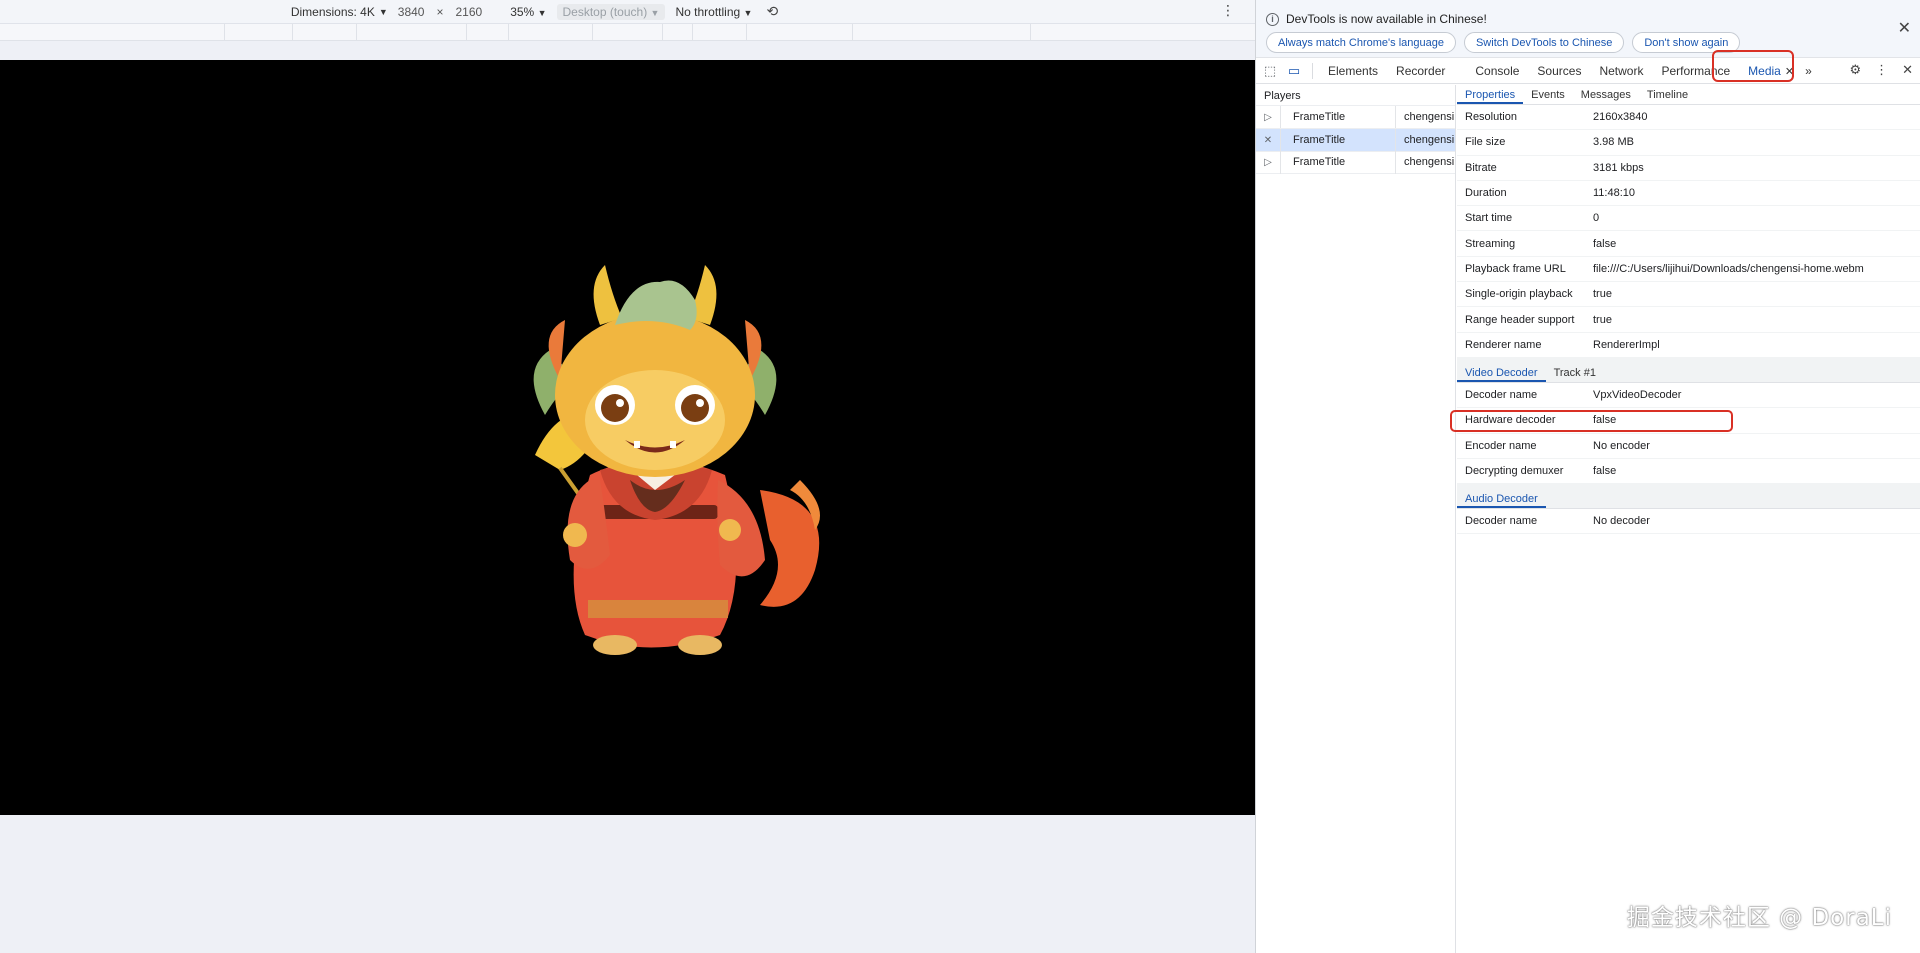  Describe the element at coordinates (440, 11) in the screenshot. I see `times-symbol: ×` at that location.